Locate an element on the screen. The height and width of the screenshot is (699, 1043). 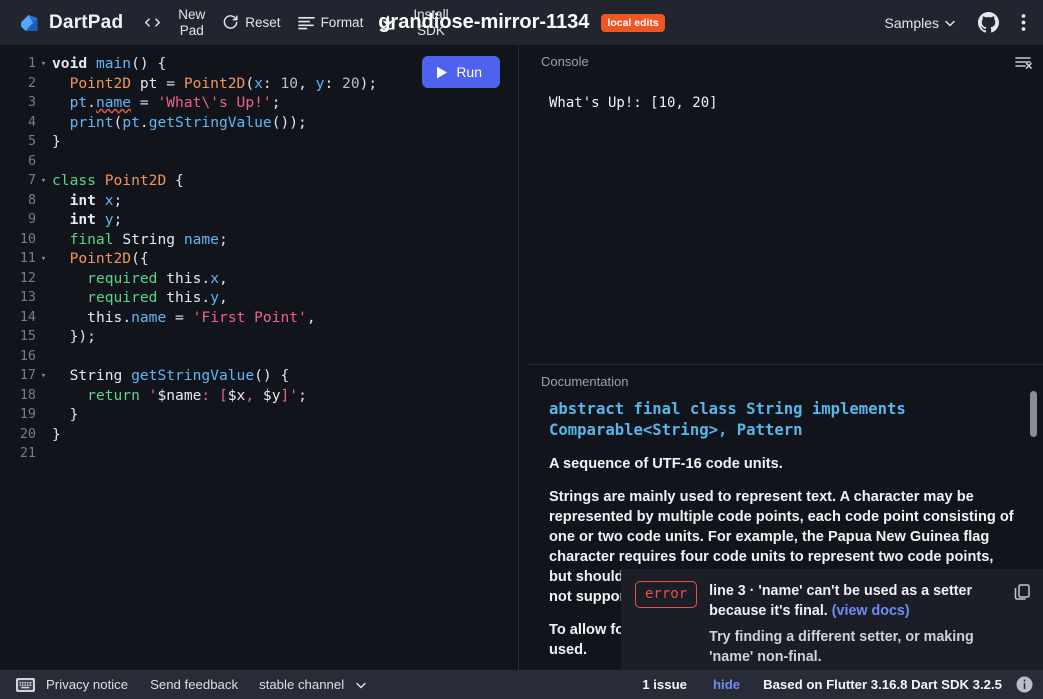
privacy-notice-link: Privacy notice is located at coordinates (87, 684).